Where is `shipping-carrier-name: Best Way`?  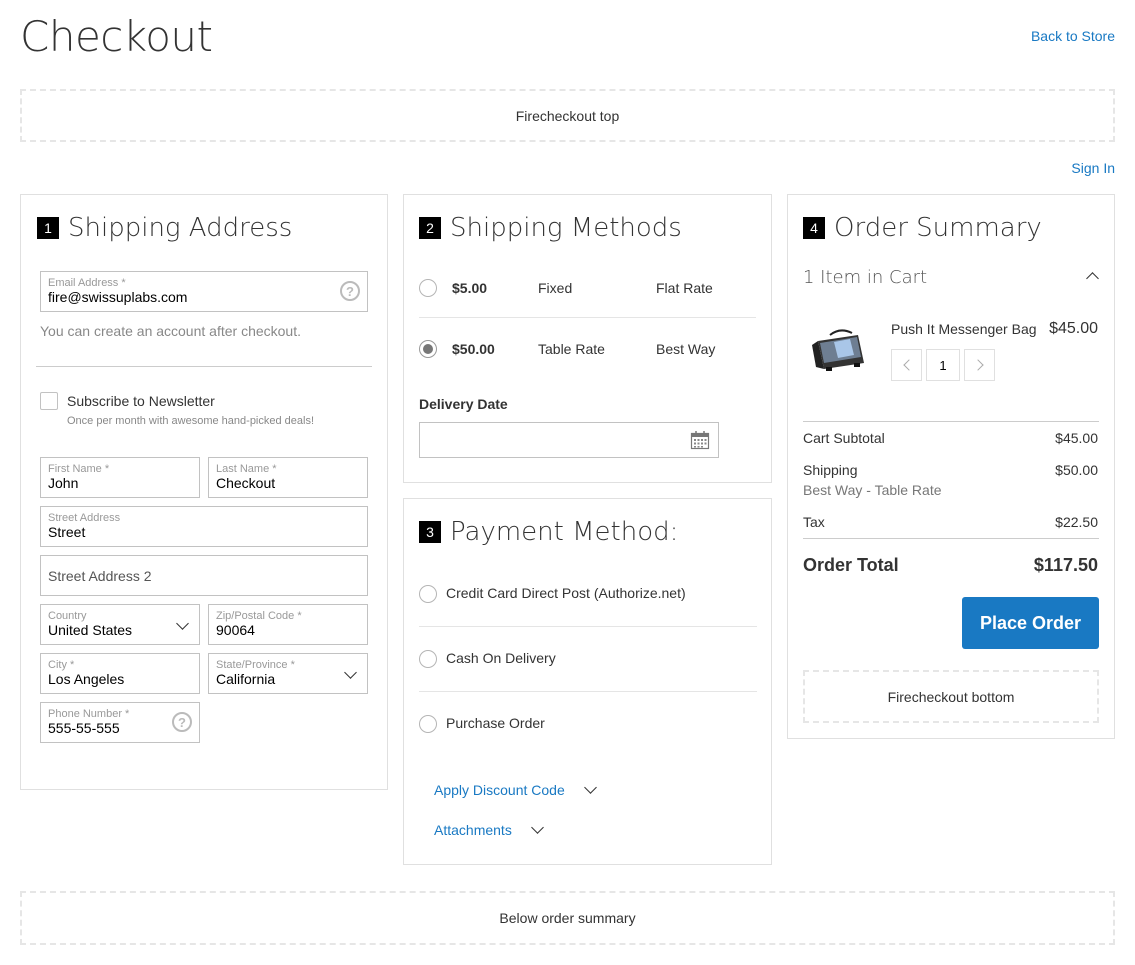
shipping-carrier-name: Best Way is located at coordinates (686, 349).